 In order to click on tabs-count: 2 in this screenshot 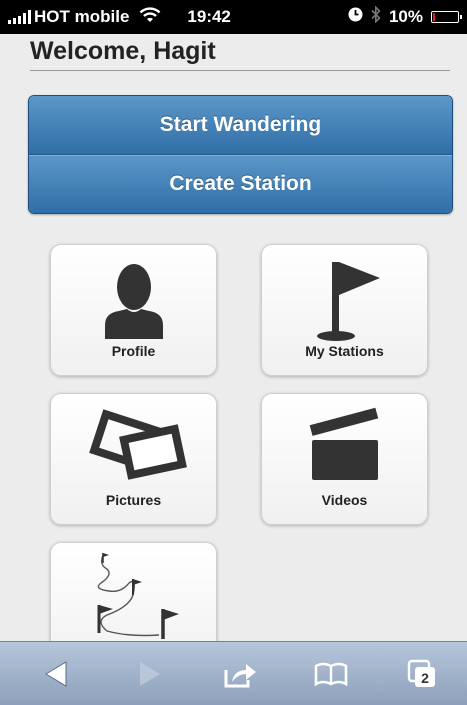, I will do `click(425, 678)`.